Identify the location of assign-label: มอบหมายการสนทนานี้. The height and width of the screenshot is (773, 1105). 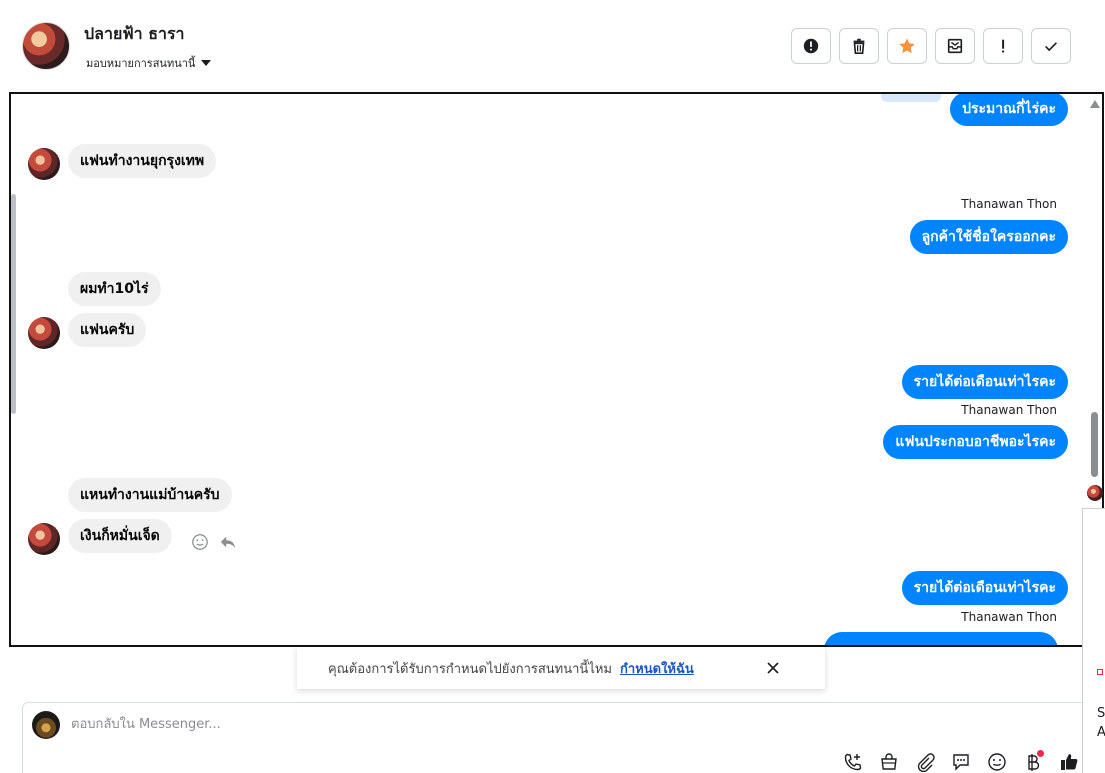
(141, 63).